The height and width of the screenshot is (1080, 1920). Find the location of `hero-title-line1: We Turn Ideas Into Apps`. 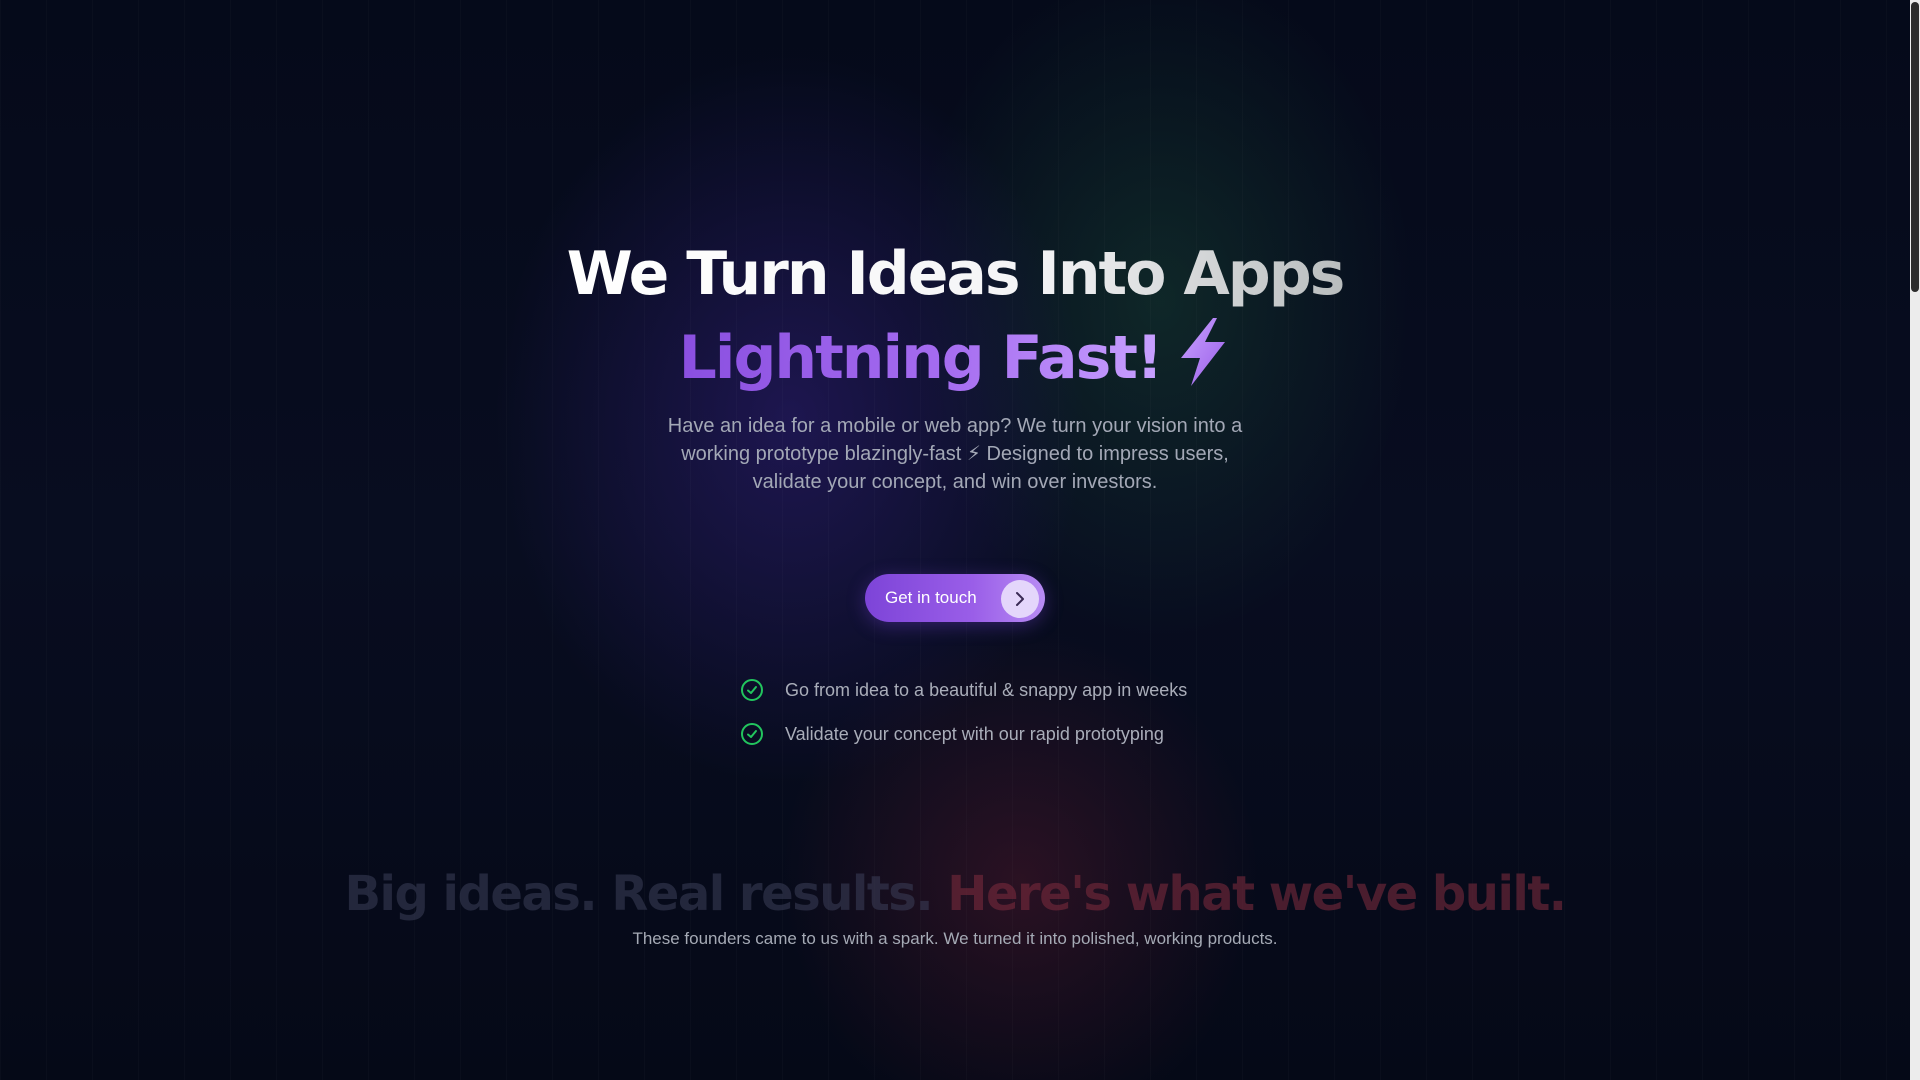

hero-title-line1: We Turn Ideas Into Apps is located at coordinates (956, 274).